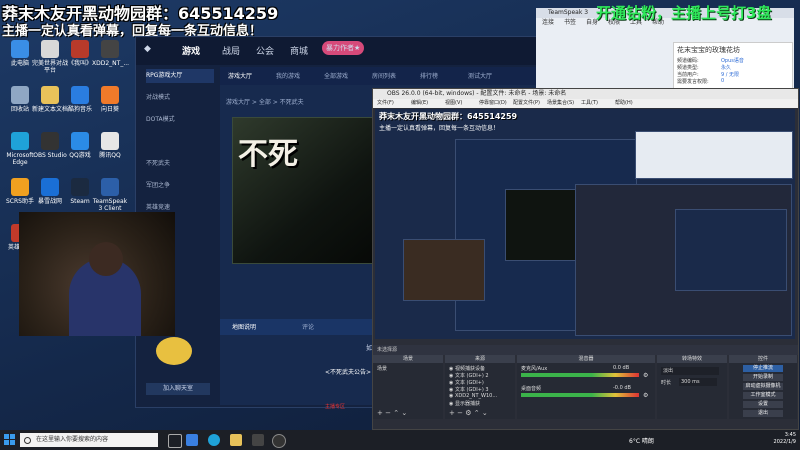 The height and width of the screenshot is (450, 800). I want to click on nav-game: 游戏, so click(191, 50).